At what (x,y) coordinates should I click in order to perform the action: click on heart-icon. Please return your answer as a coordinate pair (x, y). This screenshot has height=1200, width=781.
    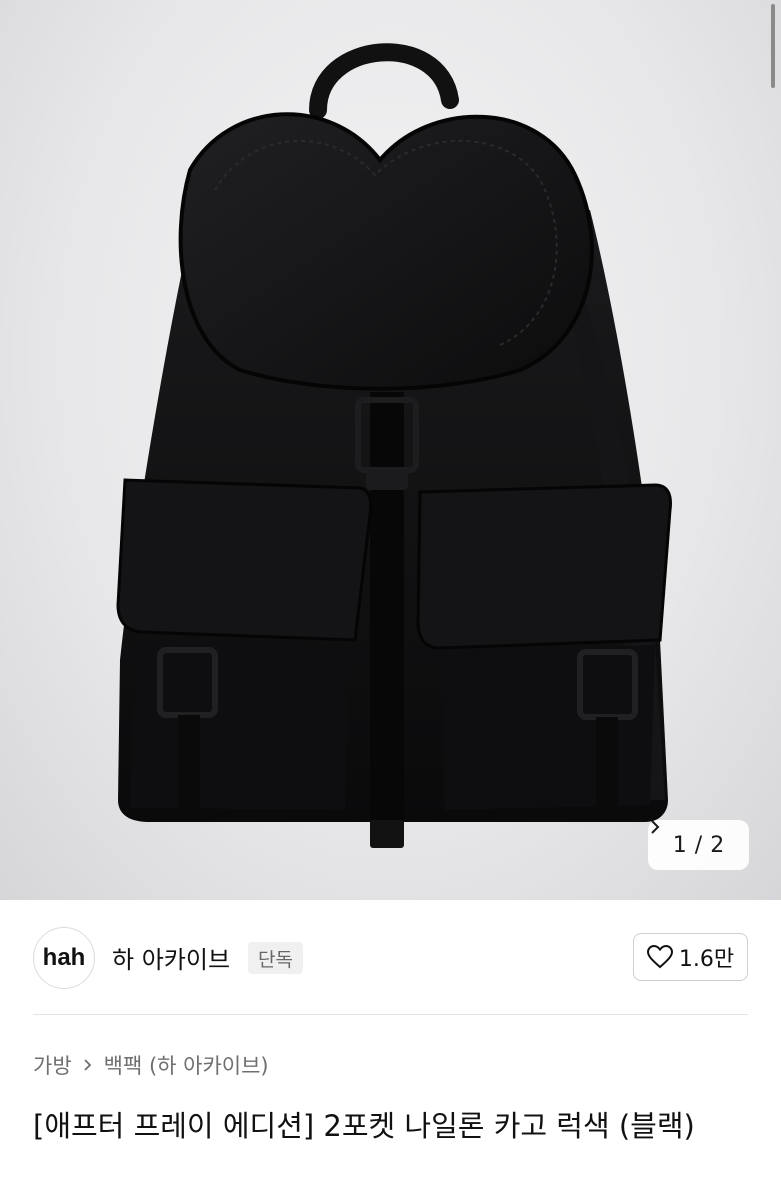
    Looking at the image, I should click on (659, 957).